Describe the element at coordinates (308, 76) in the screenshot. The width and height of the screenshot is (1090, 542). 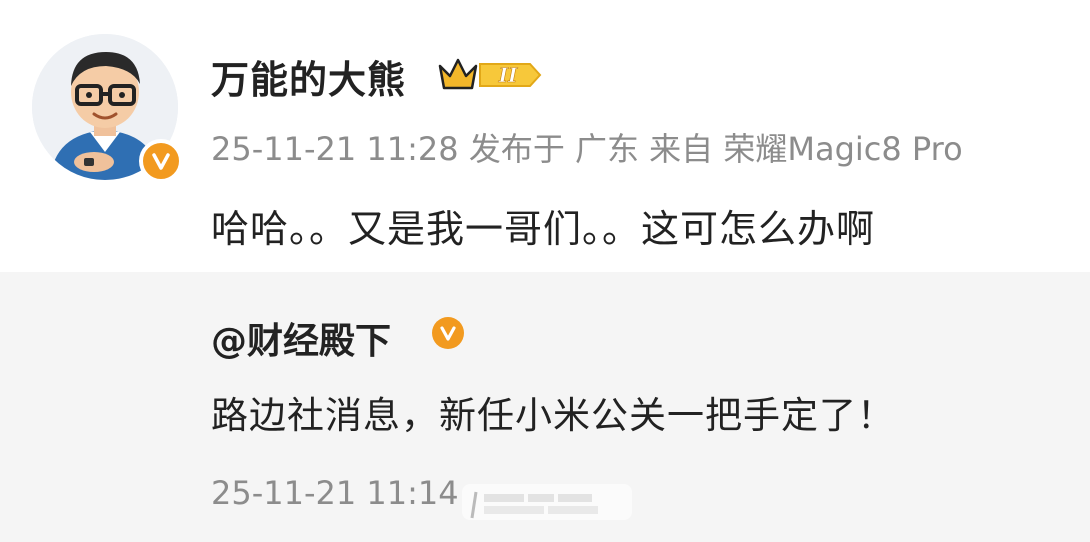
I see `post-username: 万能的大熊` at that location.